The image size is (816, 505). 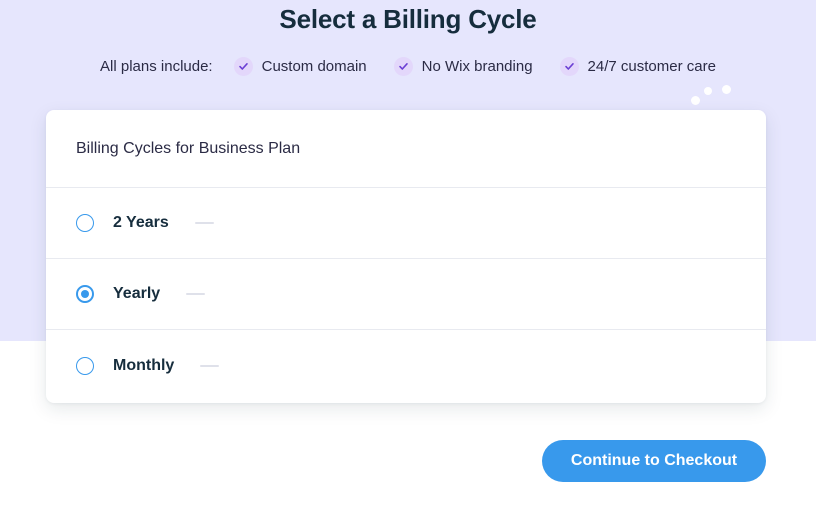 I want to click on cycle-option-label: Yearly, so click(x=137, y=293).